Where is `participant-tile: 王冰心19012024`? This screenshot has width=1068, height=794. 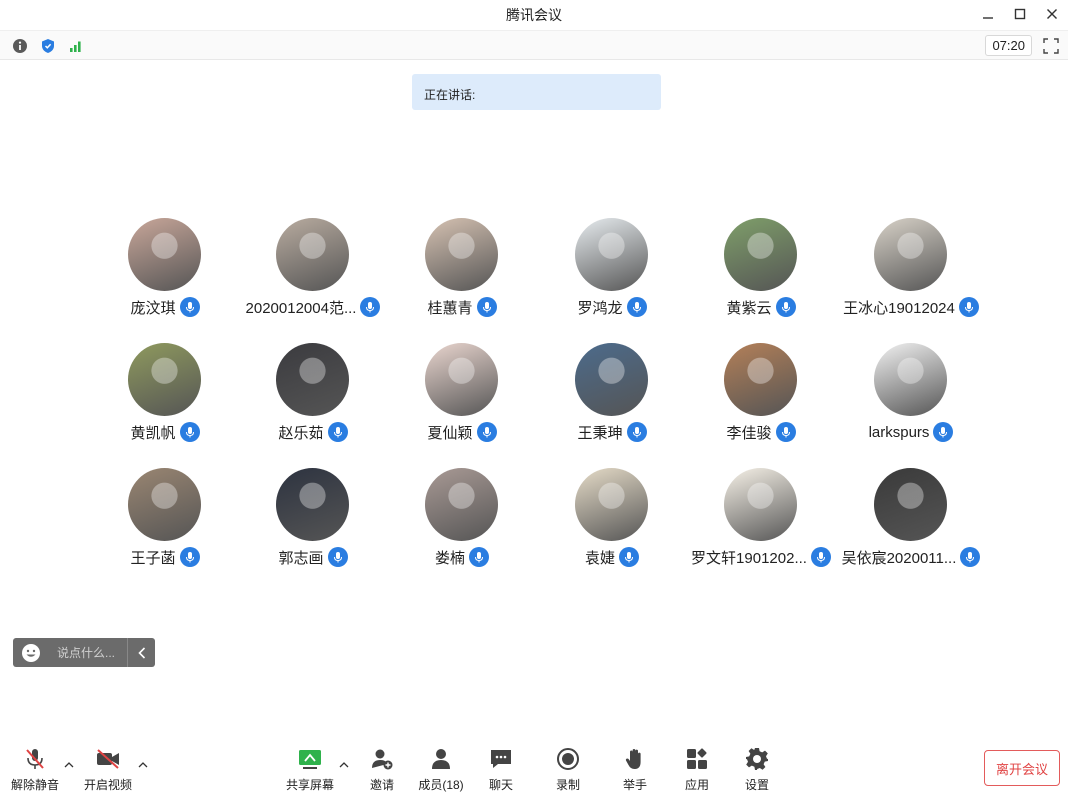
participant-tile: 王冰心19012024 is located at coordinates (911, 273).